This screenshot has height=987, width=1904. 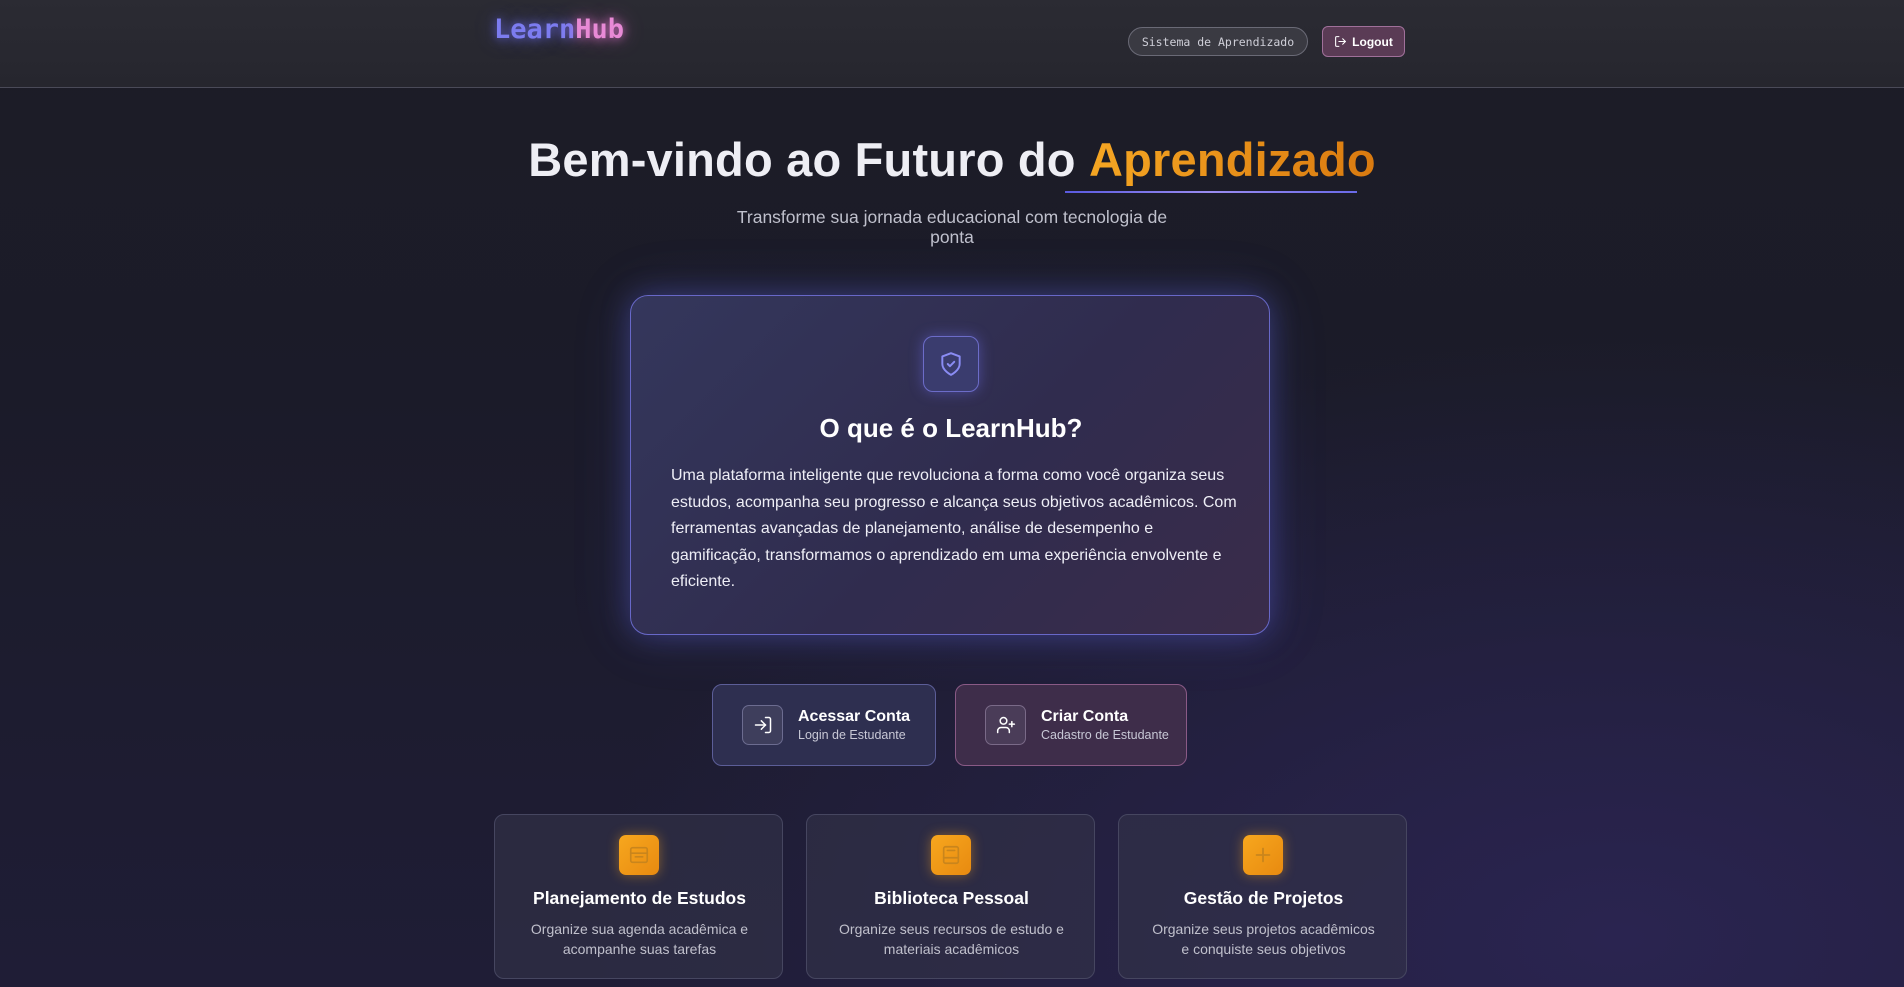 What do you see at coordinates (951, 428) in the screenshot?
I see `about-title: O que é o LearnHub?` at bounding box center [951, 428].